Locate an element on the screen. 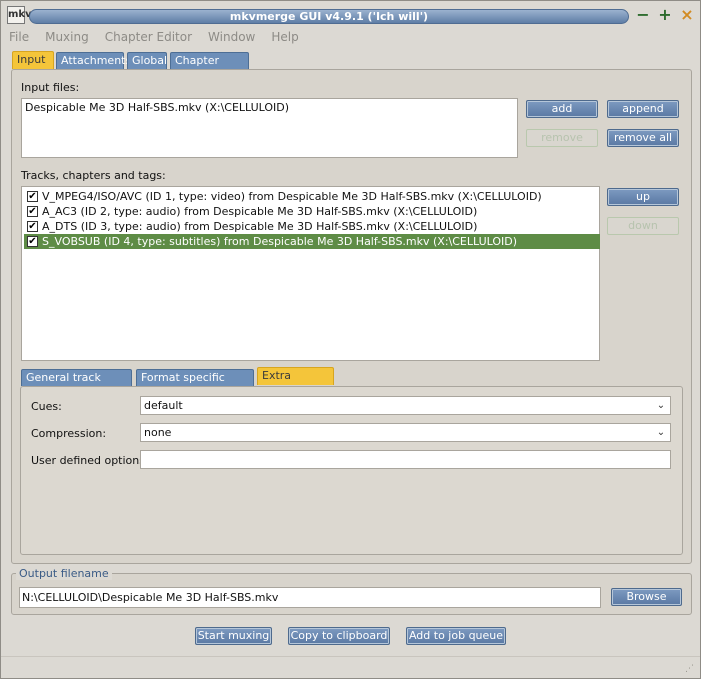 This screenshot has height=679, width=701. compression-label: Compression: is located at coordinates (69, 433).